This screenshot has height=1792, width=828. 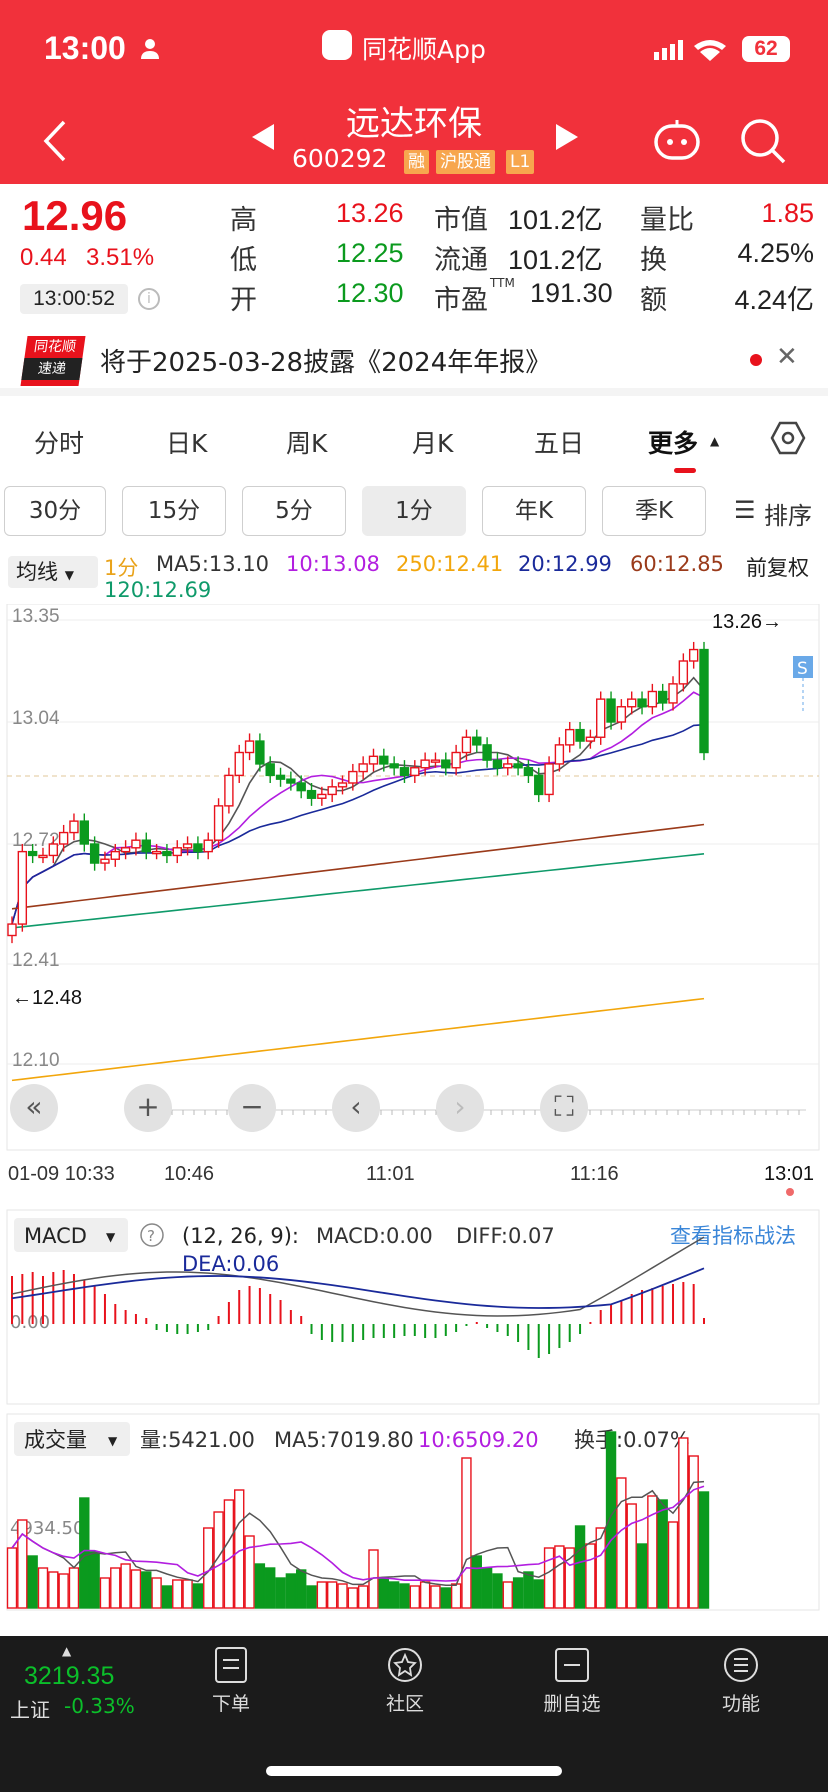 What do you see at coordinates (567, 137) in the screenshot?
I see `next-stock-icon` at bounding box center [567, 137].